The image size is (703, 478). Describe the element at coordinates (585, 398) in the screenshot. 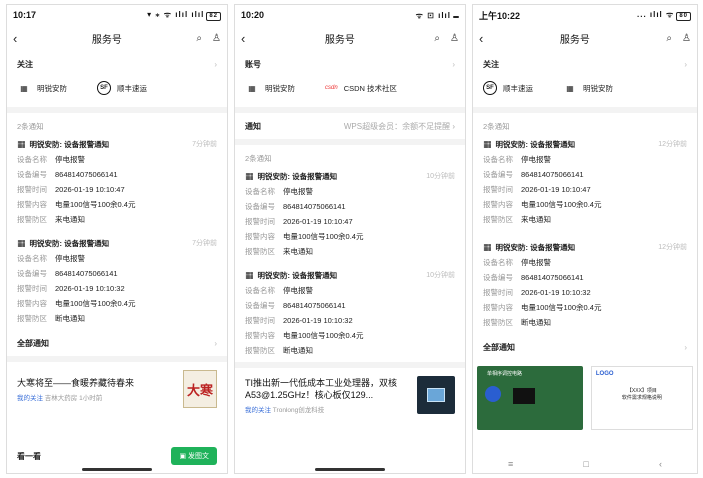

I see `image-feed: 单相序调控电路 LOGO 【XXX】项目 软件需求规格说明` at that location.